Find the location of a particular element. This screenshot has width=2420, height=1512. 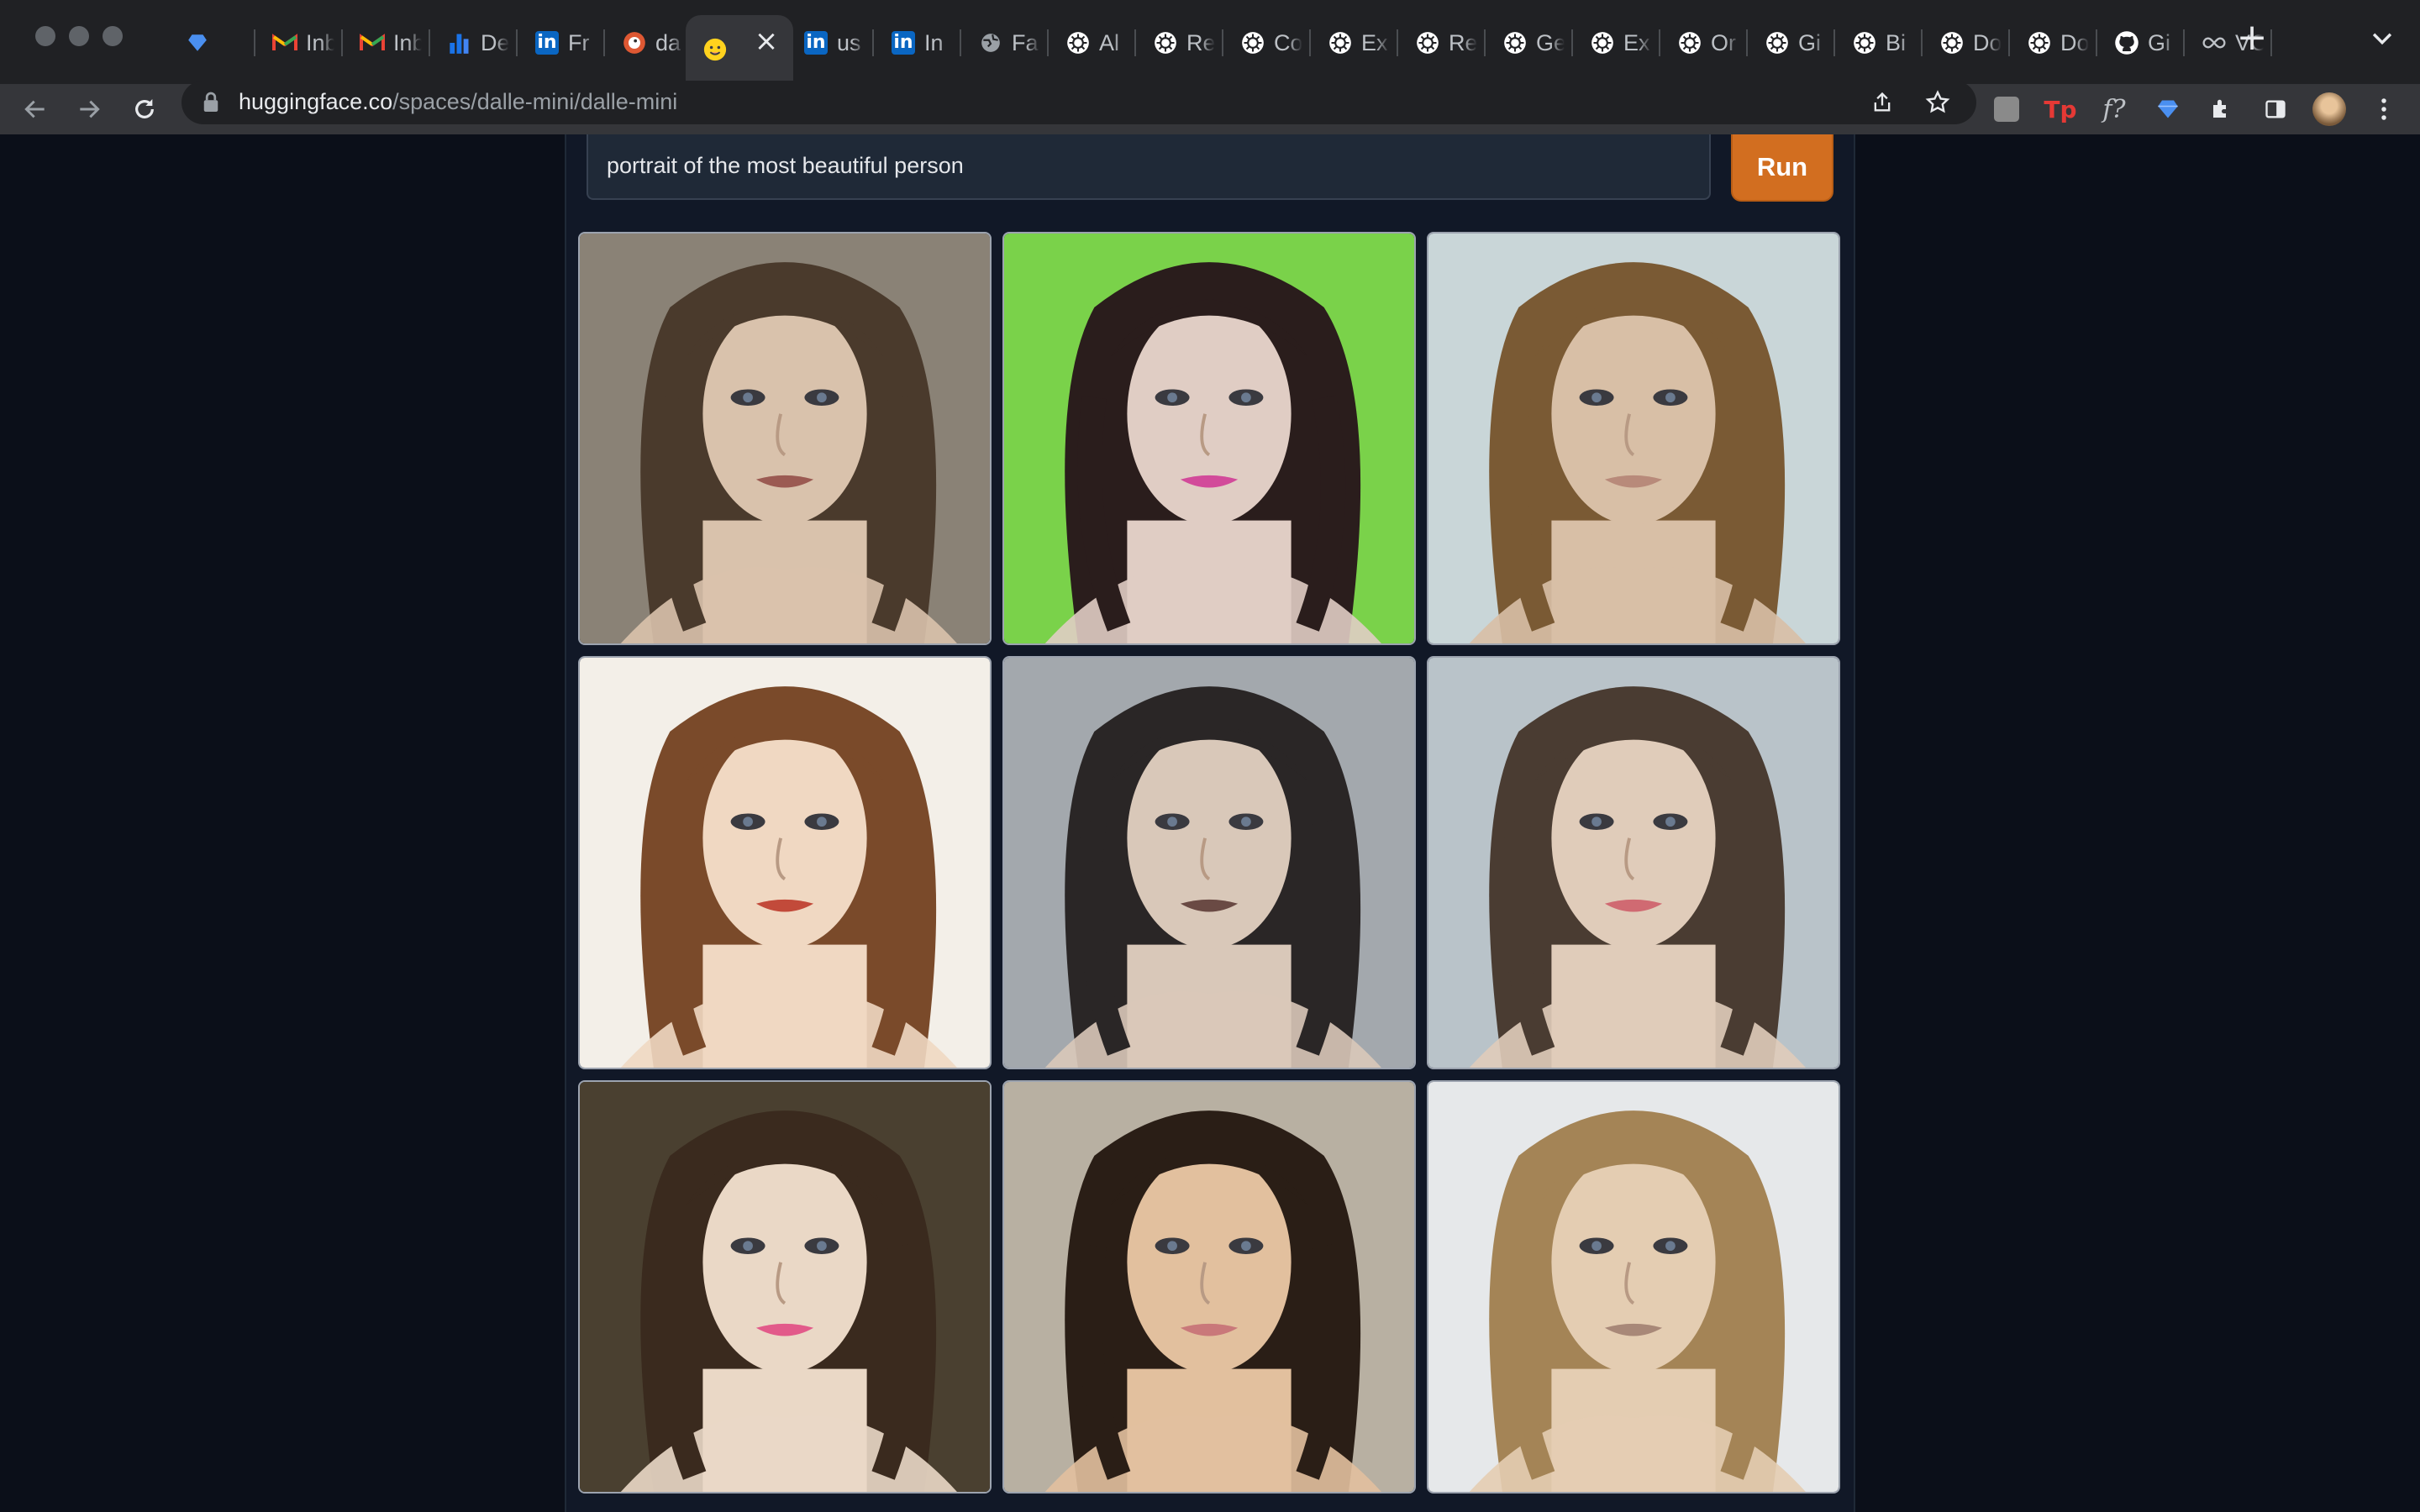

tab-5: in Fr is located at coordinates (561, 43).